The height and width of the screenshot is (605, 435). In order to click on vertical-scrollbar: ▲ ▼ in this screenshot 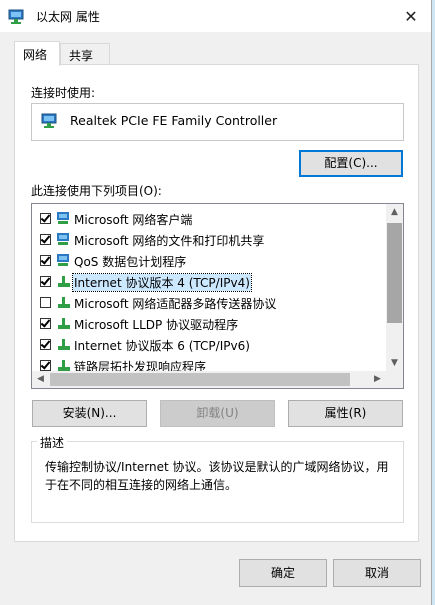, I will do `click(394, 288)`.